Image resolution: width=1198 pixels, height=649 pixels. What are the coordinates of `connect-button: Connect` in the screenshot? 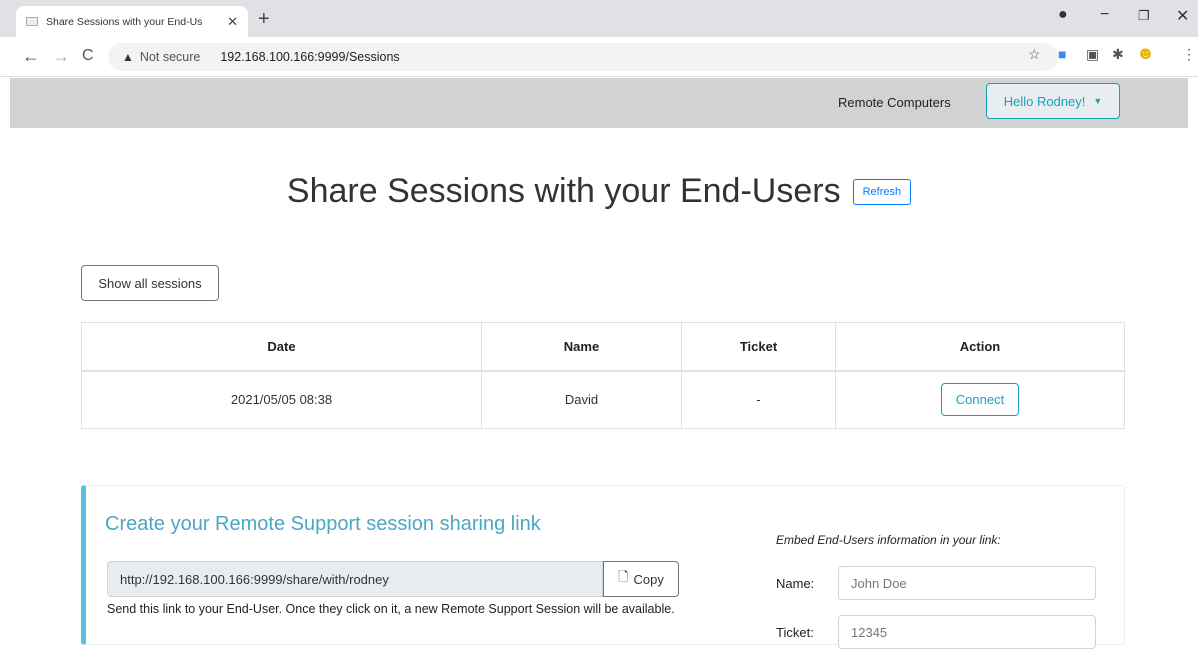 It's located at (980, 400).